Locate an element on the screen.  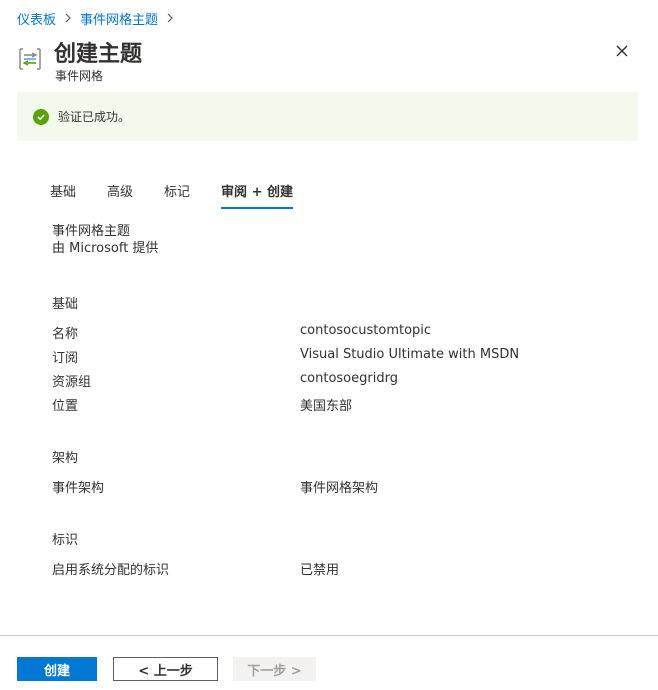
row-value: 美国东部 is located at coordinates (326, 406).